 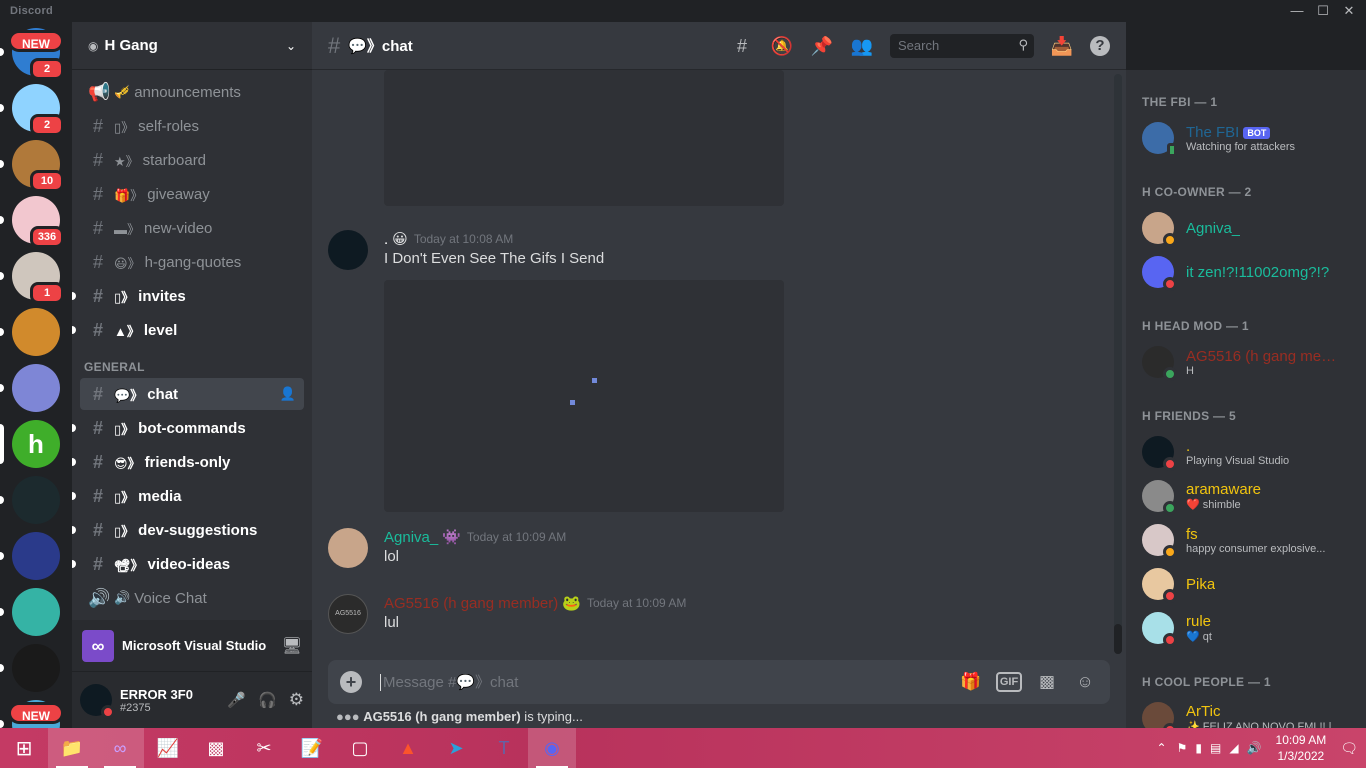 What do you see at coordinates (471, 603) in the screenshot?
I see `message-author: AG5516 (h gang member)` at bounding box center [471, 603].